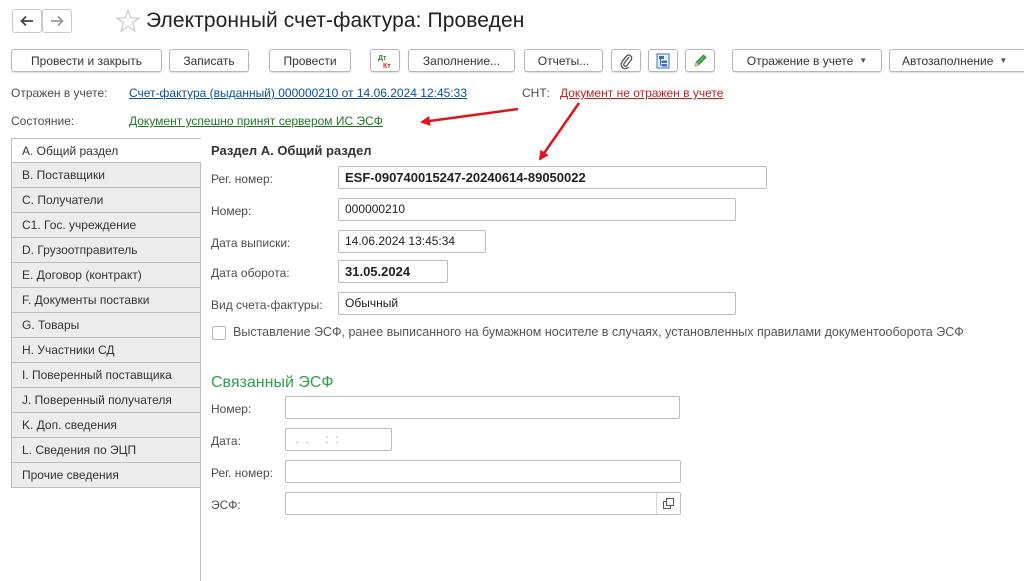 The height and width of the screenshot is (581, 1024). What do you see at coordinates (382, 58) in the screenshot?
I see `svg-text: Дт` at bounding box center [382, 58].